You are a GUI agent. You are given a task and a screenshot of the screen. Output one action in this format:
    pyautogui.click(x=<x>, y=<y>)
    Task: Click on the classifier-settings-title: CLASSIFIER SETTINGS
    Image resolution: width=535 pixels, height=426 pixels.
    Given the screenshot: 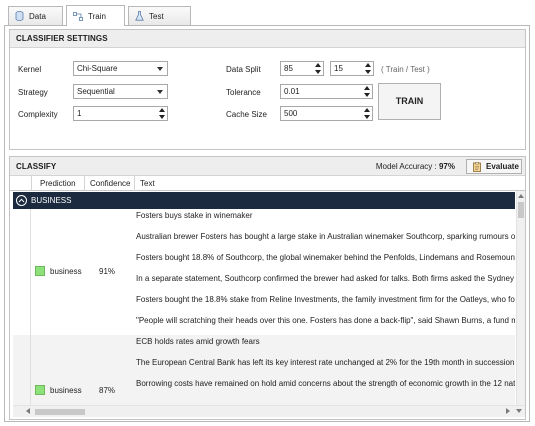 What is the action you would take?
    pyautogui.click(x=267, y=39)
    